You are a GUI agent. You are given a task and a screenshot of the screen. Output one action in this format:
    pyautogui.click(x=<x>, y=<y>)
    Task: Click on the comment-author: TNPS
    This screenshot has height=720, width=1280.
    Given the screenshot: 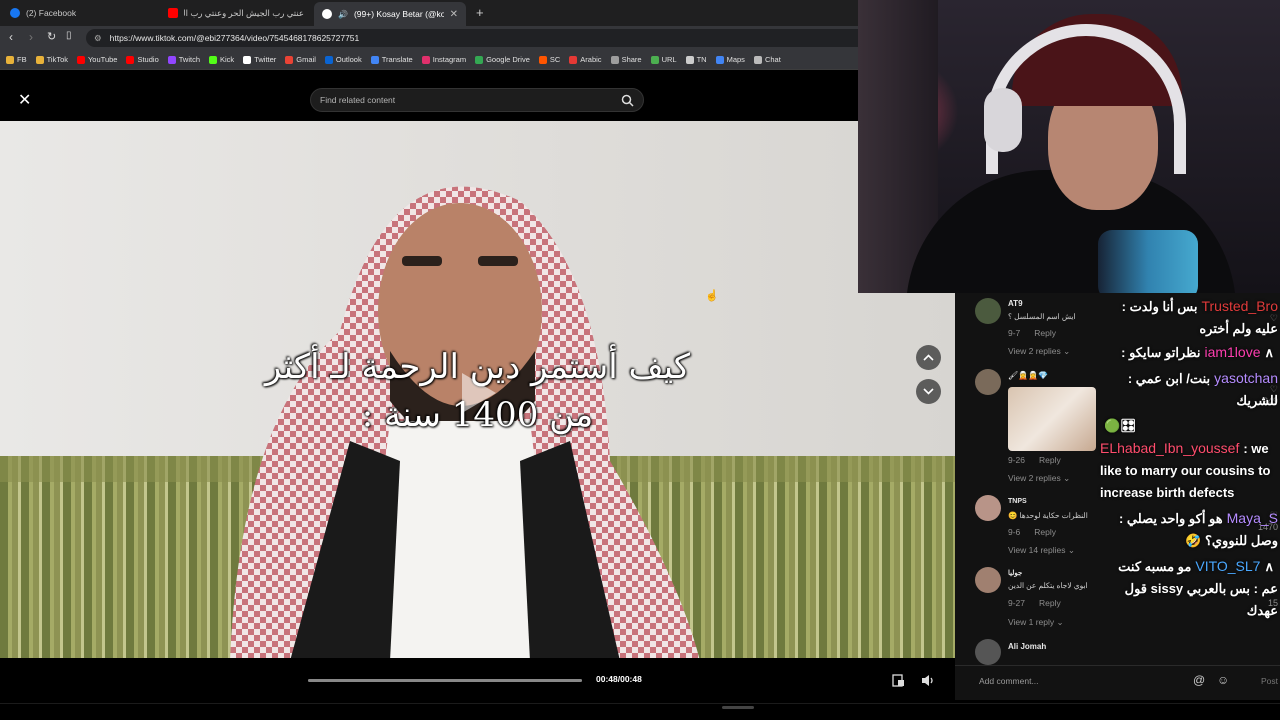 What is the action you would take?
    pyautogui.click(x=1017, y=501)
    